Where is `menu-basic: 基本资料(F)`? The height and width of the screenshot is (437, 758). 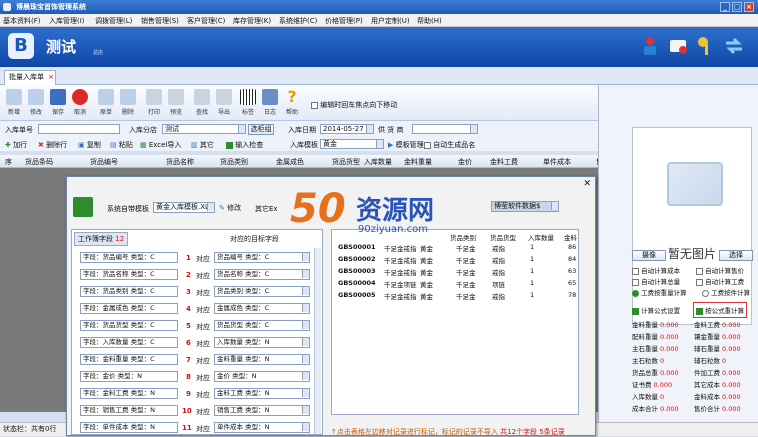 menu-basic: 基本资料(F) is located at coordinates (22, 21).